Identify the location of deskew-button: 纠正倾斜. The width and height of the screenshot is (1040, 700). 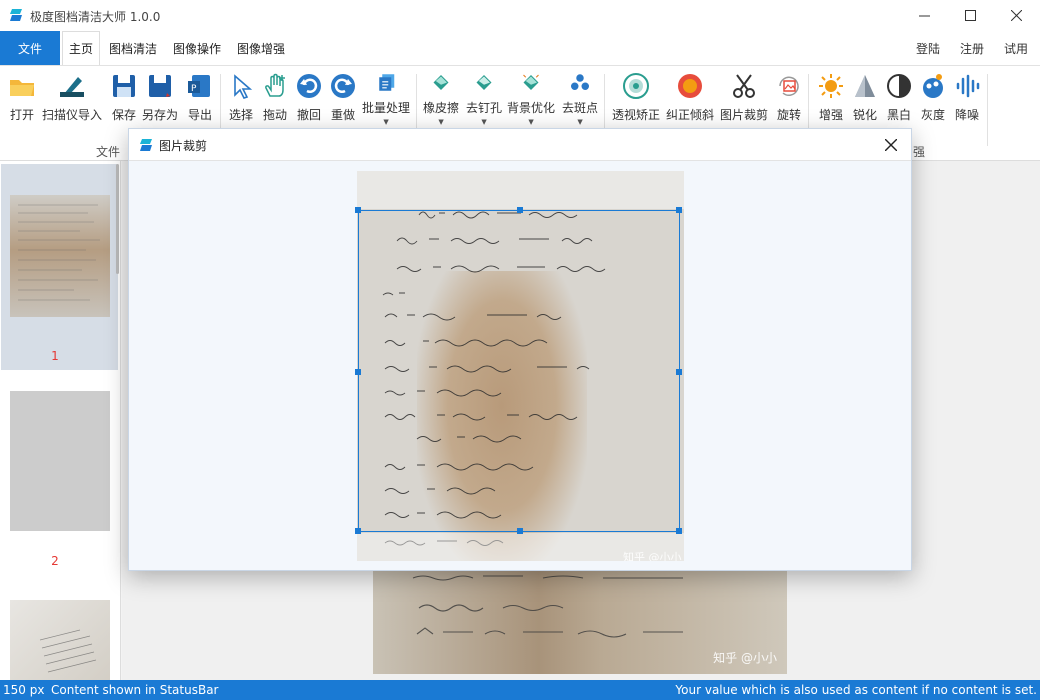
(690, 99).